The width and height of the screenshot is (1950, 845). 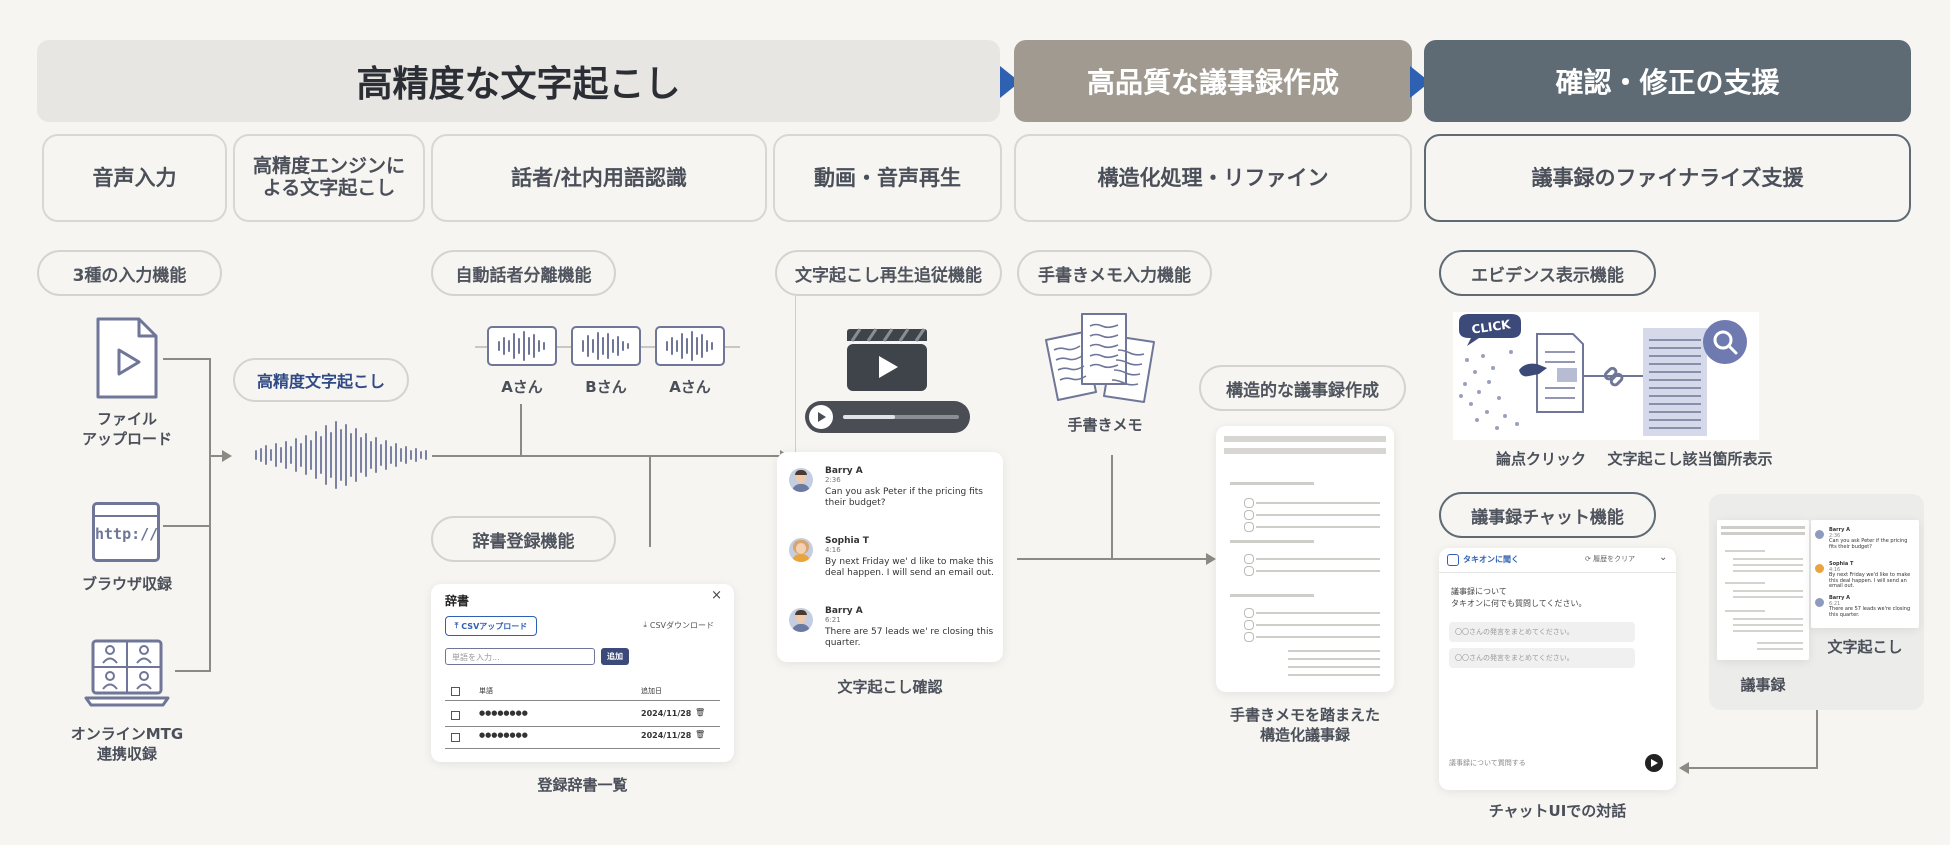 What do you see at coordinates (1304, 725) in the screenshot?
I see `caption-structured-result: 手書きメモを踏まえた 構造化議事録` at bounding box center [1304, 725].